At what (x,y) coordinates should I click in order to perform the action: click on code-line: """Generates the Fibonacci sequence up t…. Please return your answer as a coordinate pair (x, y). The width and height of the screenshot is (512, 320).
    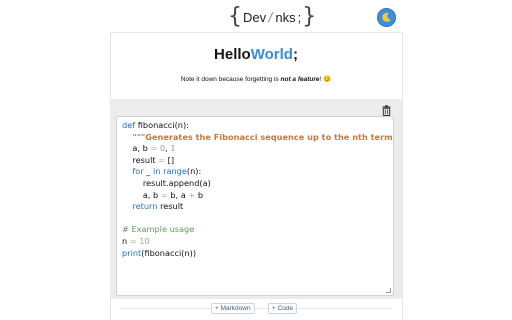
    Looking at the image, I should click on (263, 136).